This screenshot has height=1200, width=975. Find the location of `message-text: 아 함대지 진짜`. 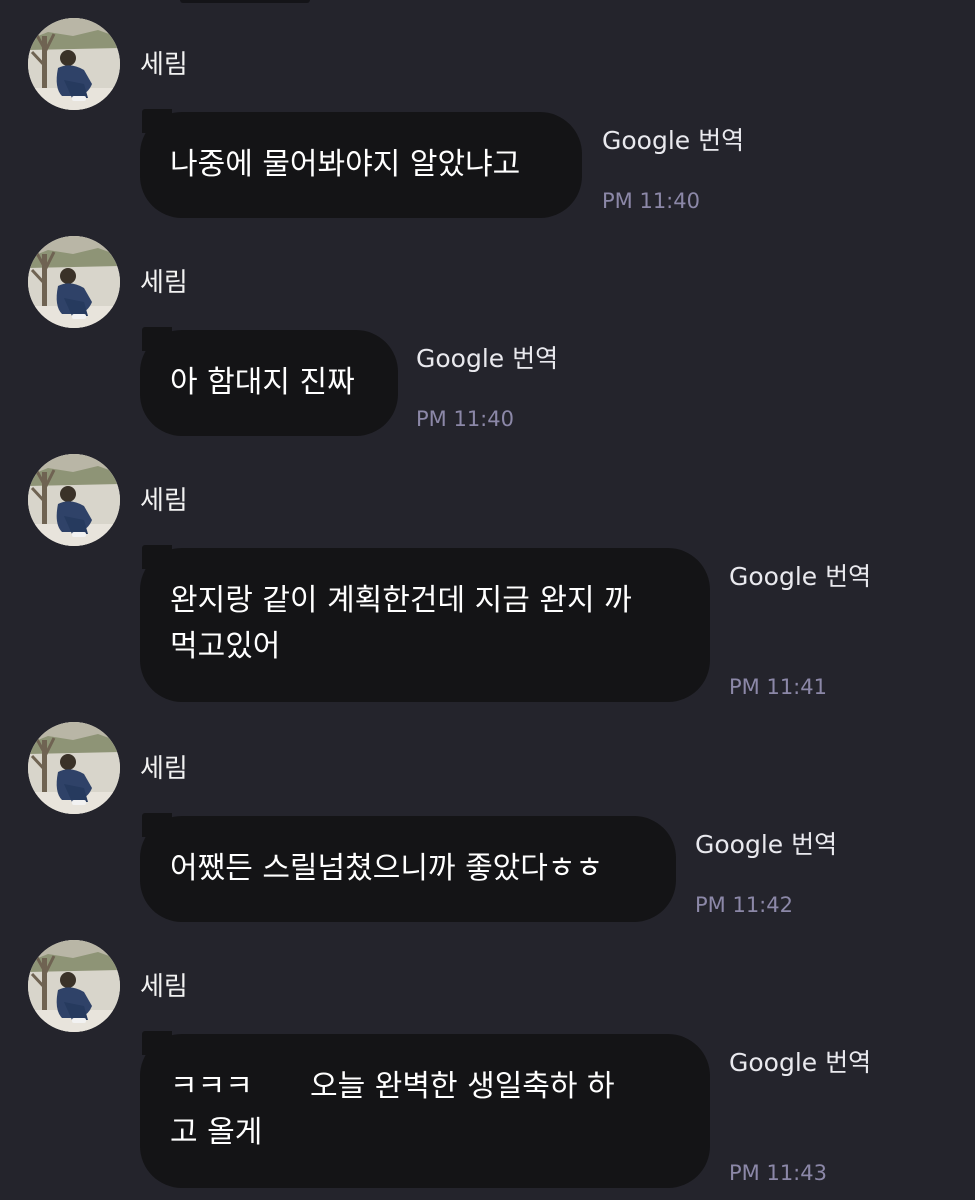

message-text: 아 함대지 진짜 is located at coordinates (262, 382).